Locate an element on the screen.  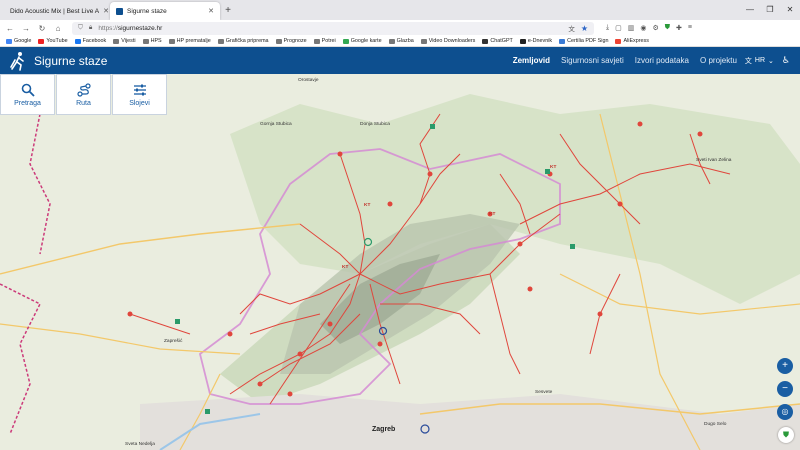
pocket-icon: ▢ is located at coordinates (618, 28).